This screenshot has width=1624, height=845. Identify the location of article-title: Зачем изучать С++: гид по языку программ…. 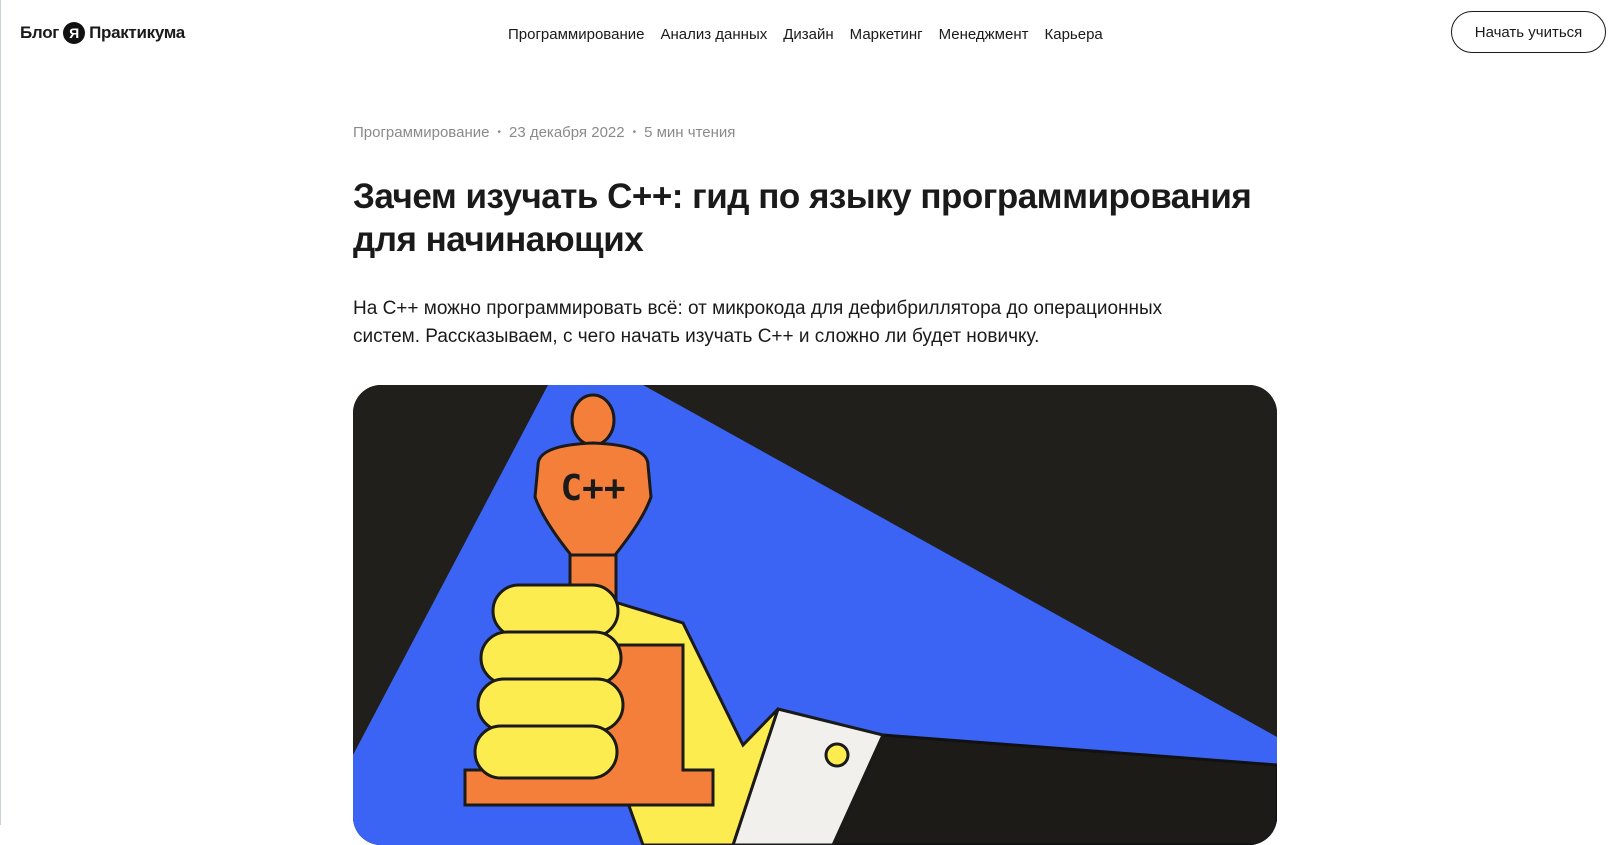
(802, 218).